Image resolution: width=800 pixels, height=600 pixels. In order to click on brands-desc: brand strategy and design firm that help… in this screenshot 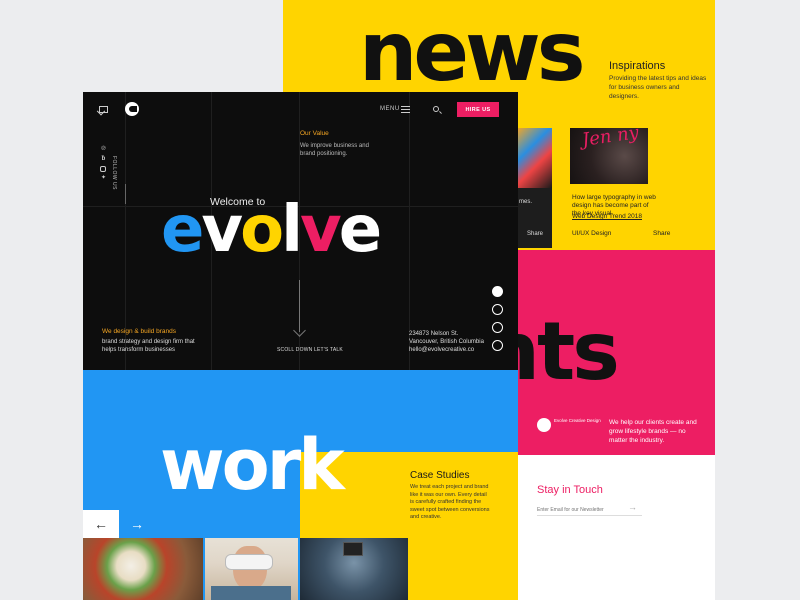, I will do `click(148, 346)`.